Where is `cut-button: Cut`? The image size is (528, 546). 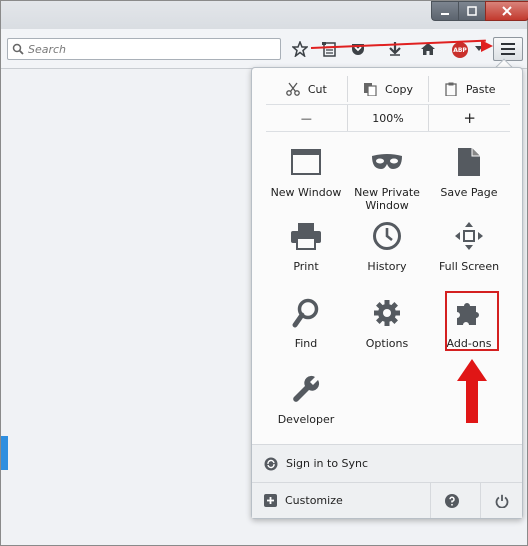 cut-button: Cut is located at coordinates (306, 89).